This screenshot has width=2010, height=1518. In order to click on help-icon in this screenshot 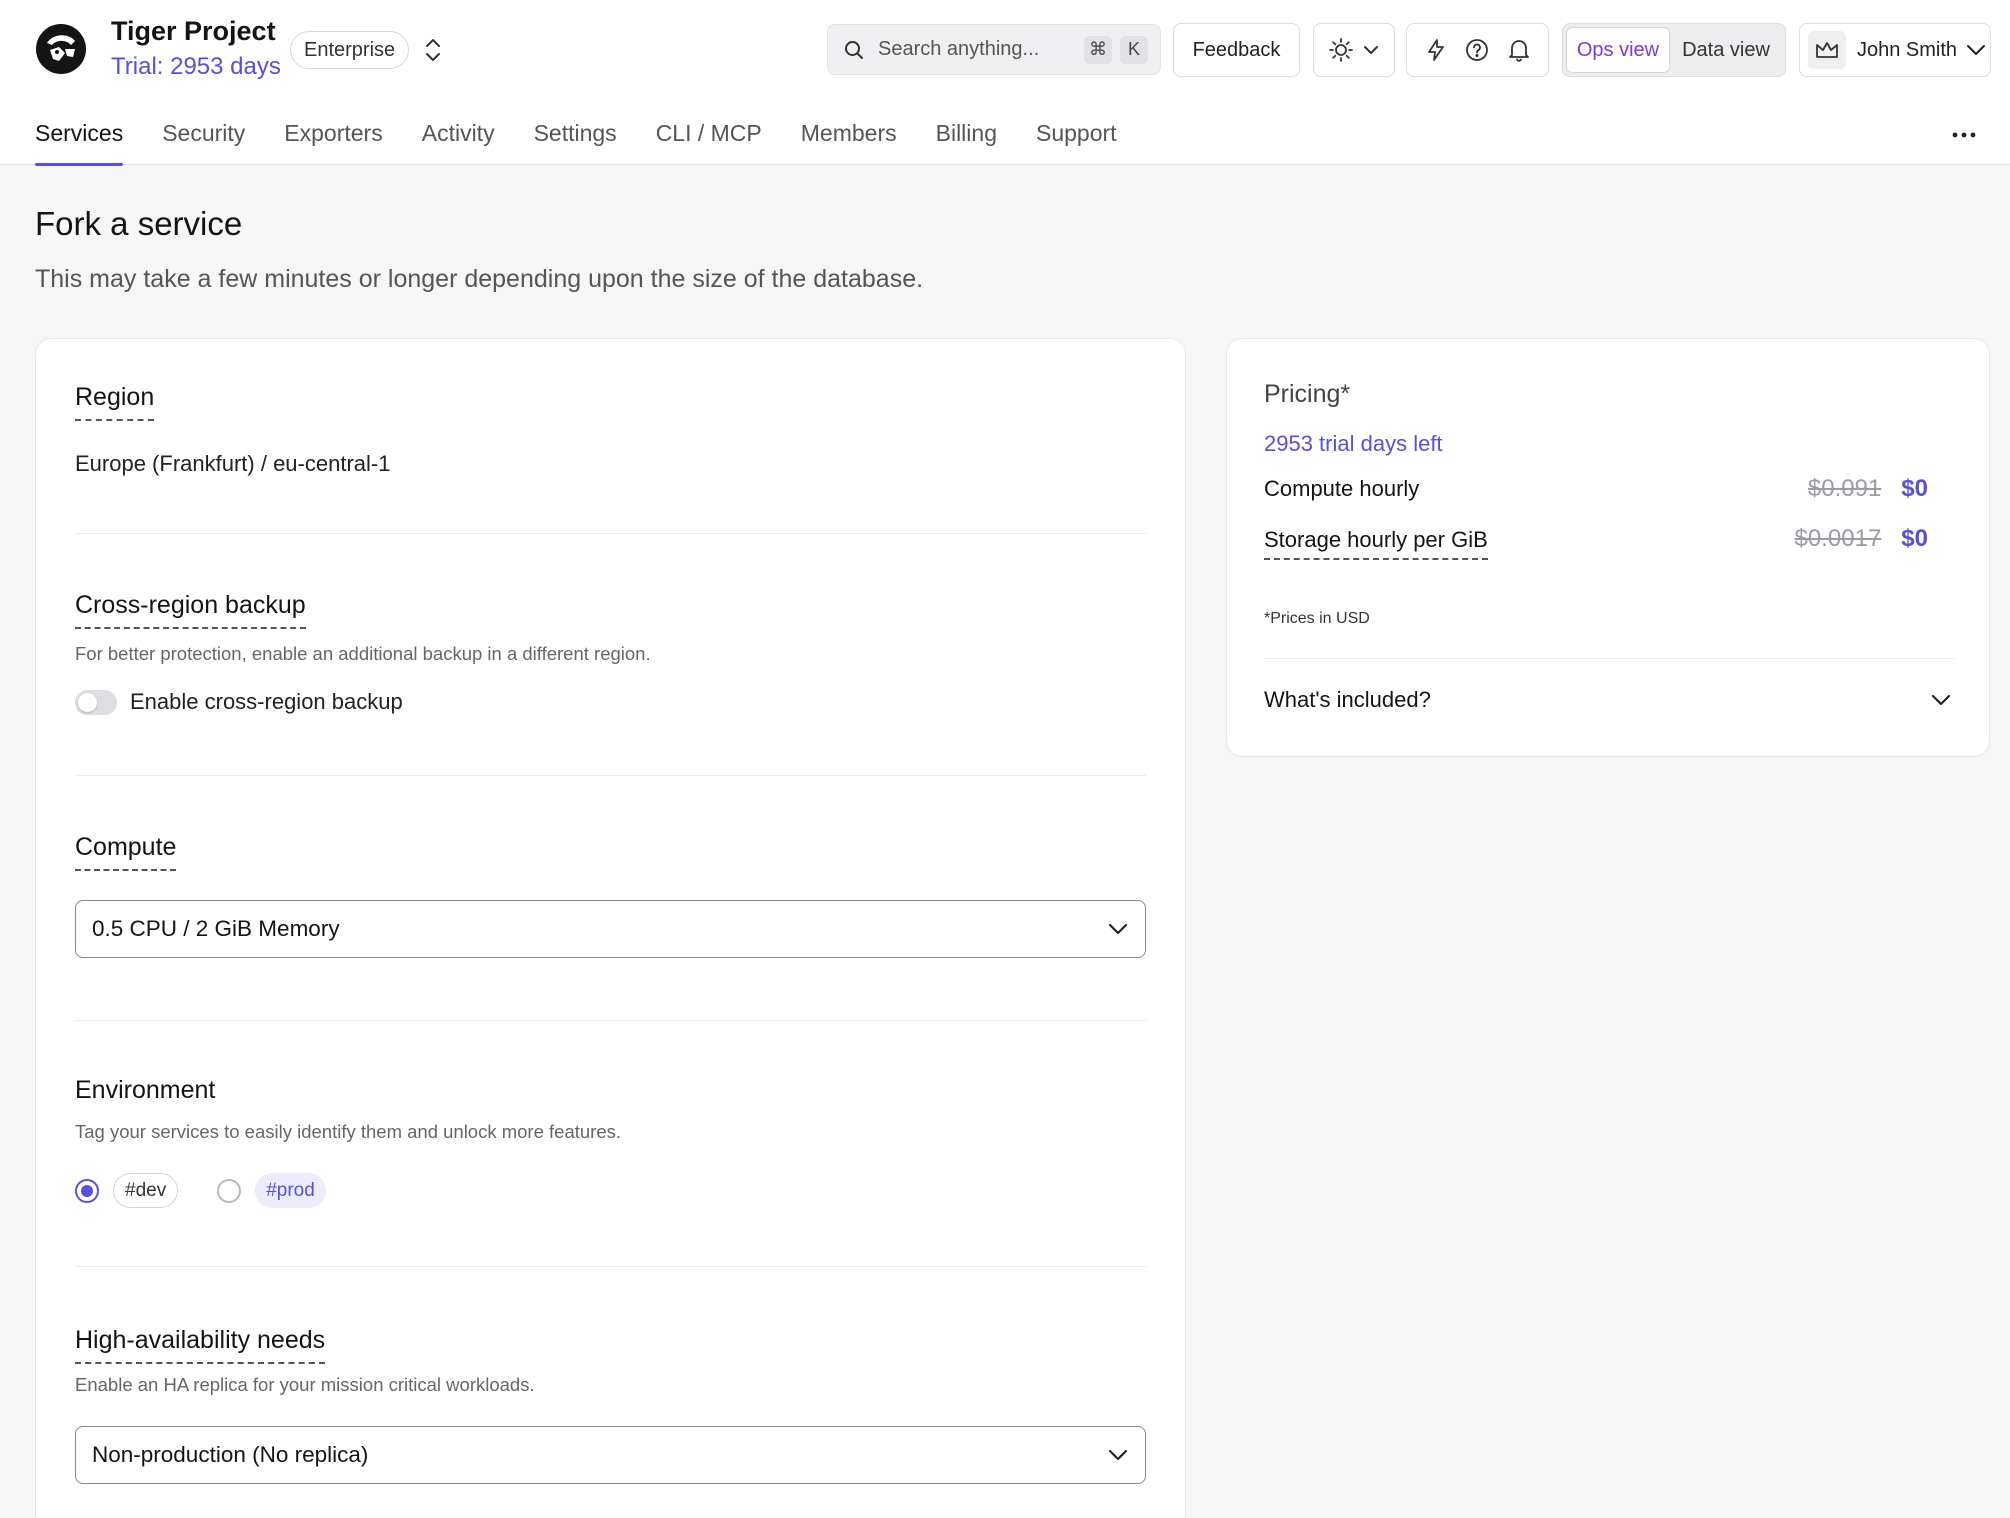, I will do `click(1477, 50)`.